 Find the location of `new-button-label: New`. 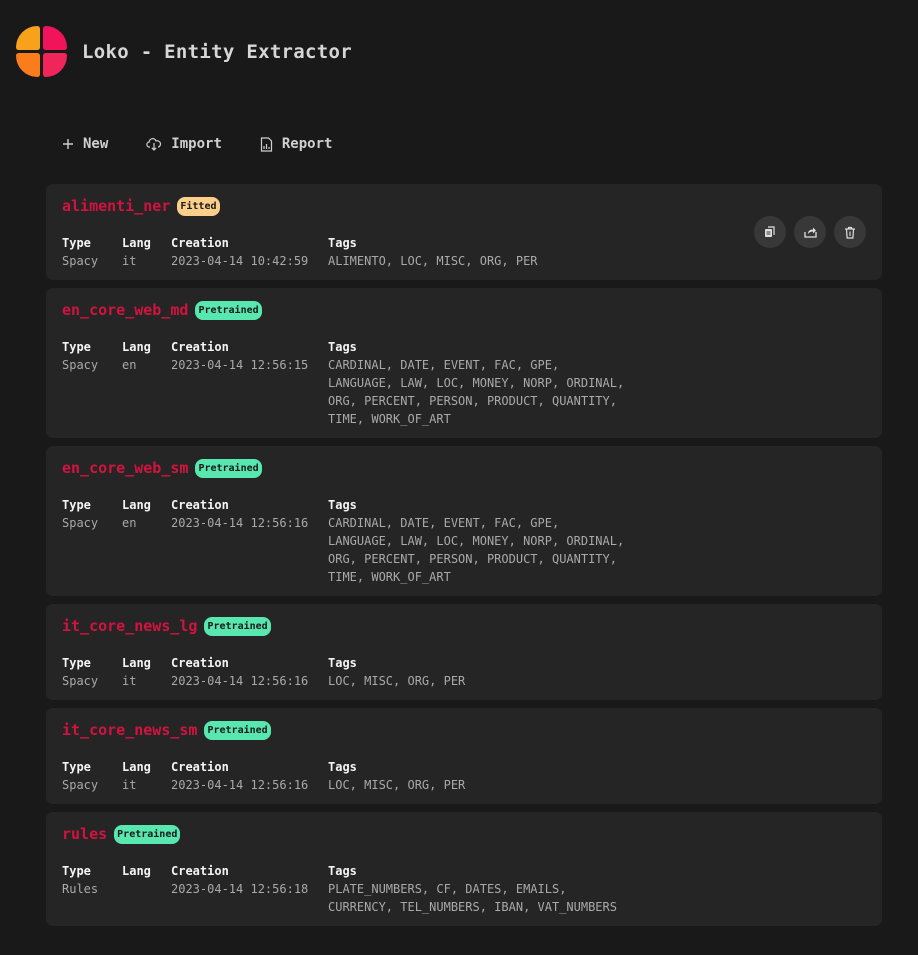

new-button-label: New is located at coordinates (96, 144).